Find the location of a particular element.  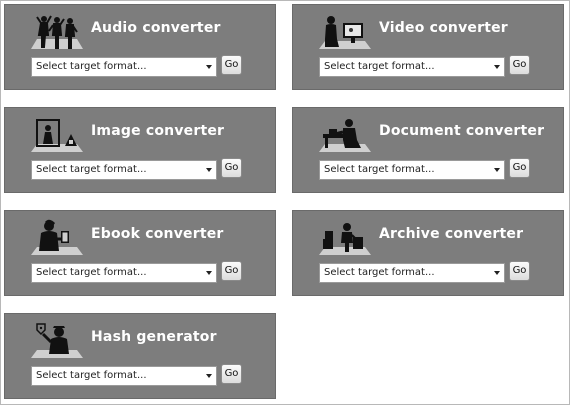

person-with-boxes-icon is located at coordinates (345, 237).